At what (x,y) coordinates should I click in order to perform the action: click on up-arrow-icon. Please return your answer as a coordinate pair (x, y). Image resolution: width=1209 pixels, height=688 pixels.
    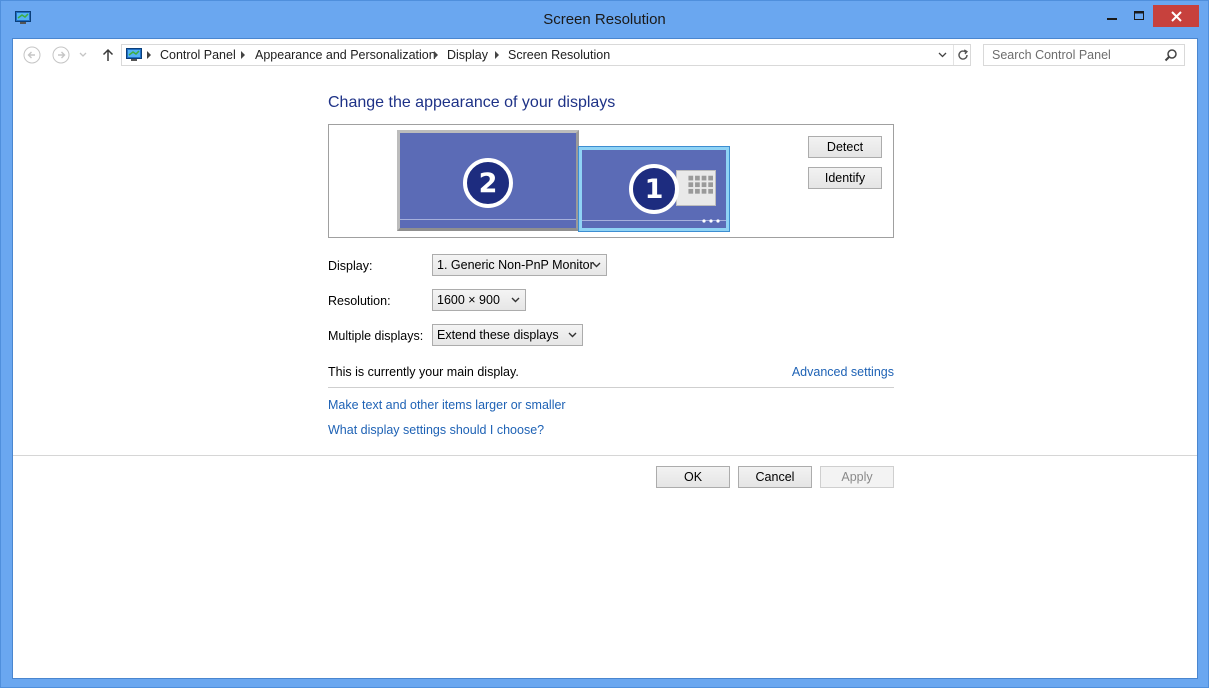
    Looking at the image, I should click on (108, 54).